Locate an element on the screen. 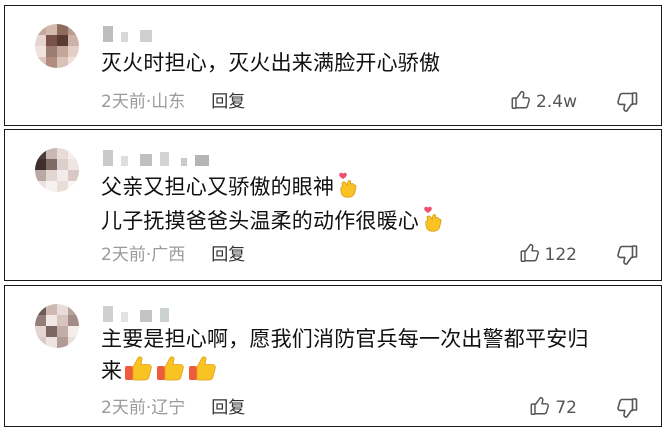  comment-text: 父亲又担心又骄傲的眼神儿子抚摸爸爸头温柔的动作很暖心 is located at coordinates (373, 206).